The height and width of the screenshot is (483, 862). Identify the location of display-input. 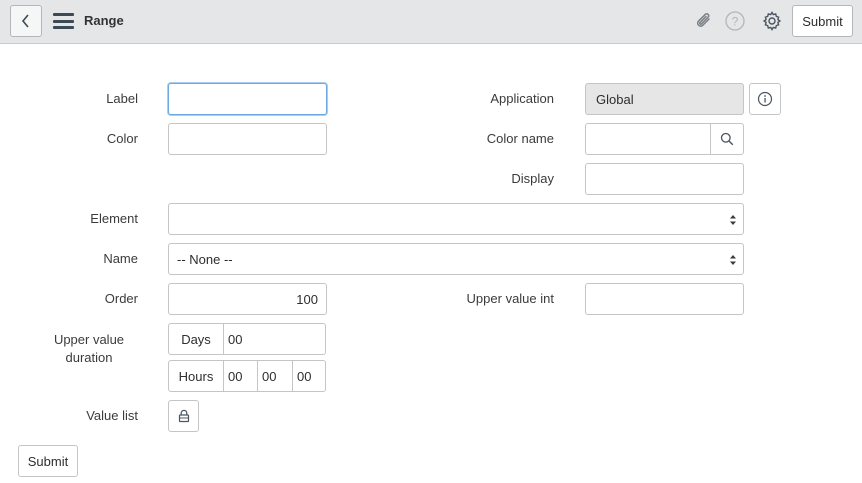
(664, 179).